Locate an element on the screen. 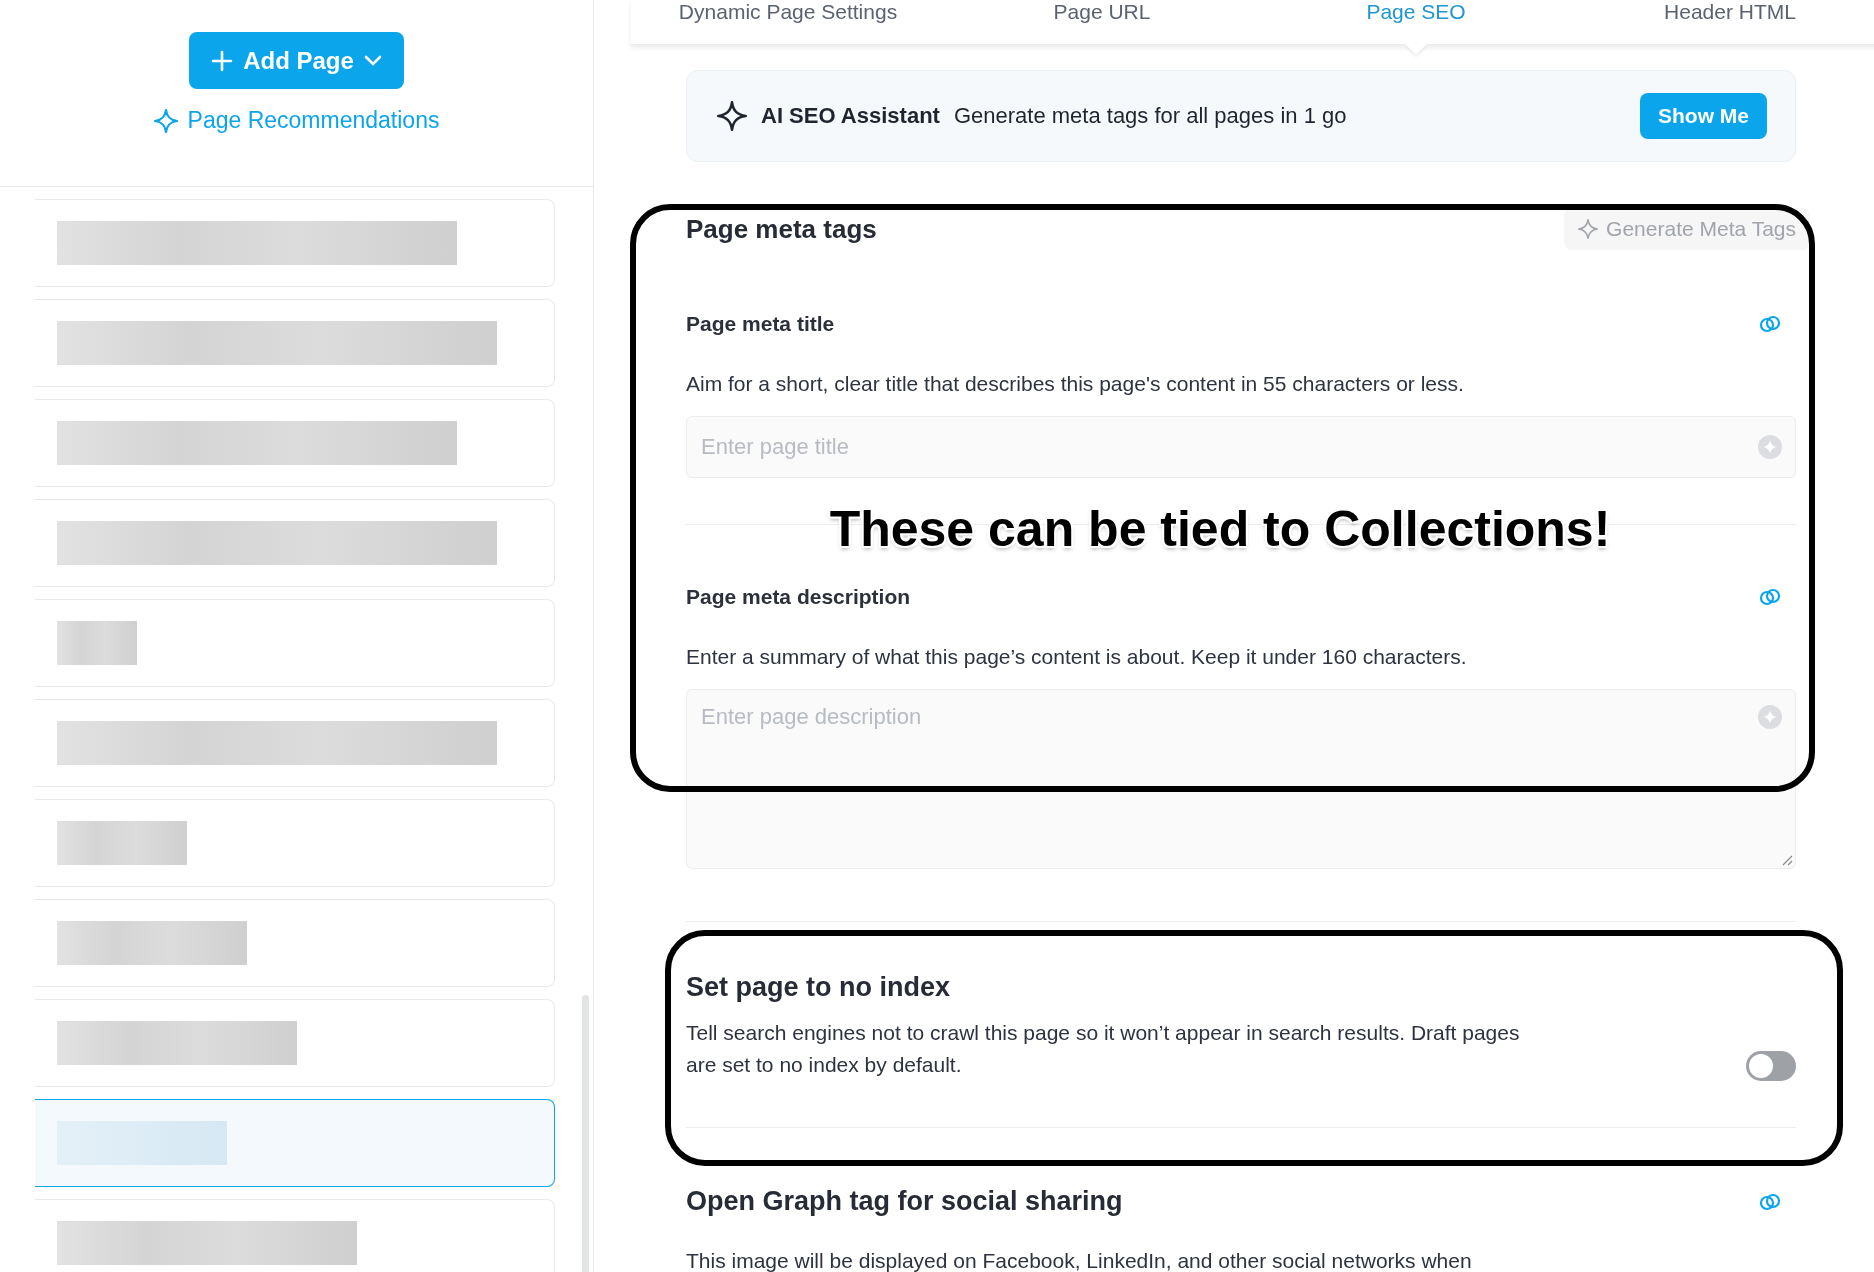  section-description: Tell search engines not to crawl this page so it won’t appear in search results. Draft pages are set to no index by default. is located at coordinates (1103, 1049).